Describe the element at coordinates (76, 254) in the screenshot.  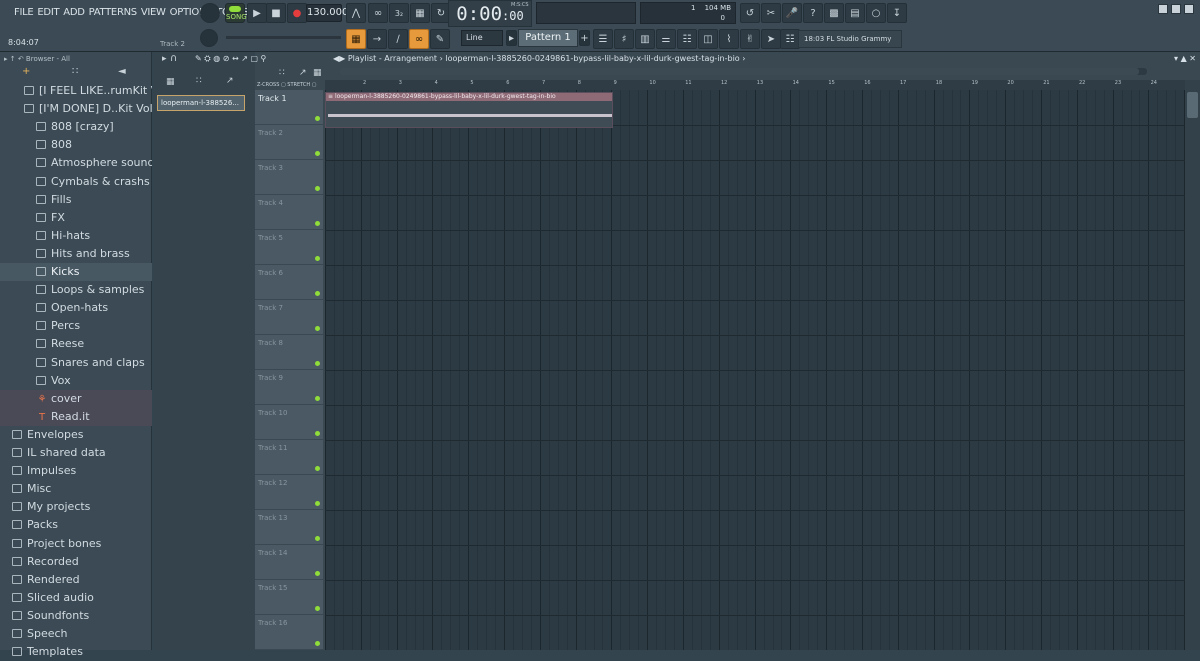
I see `browser-item: Hits and brass` at that location.